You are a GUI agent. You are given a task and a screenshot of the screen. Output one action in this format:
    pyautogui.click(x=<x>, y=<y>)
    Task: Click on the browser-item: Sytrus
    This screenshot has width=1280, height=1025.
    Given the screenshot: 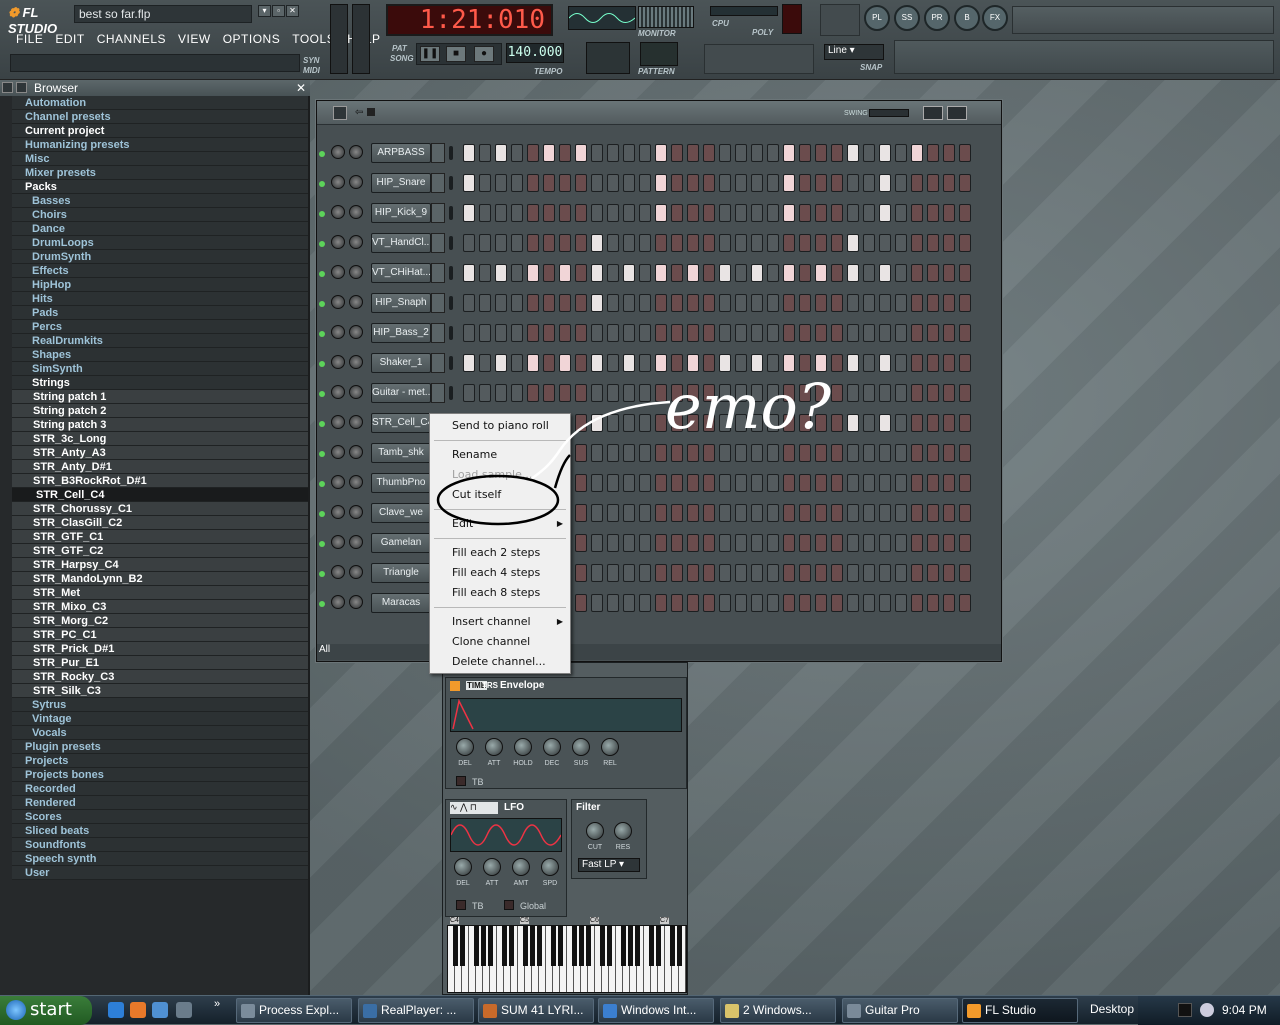 What is the action you would take?
    pyautogui.click(x=160, y=705)
    